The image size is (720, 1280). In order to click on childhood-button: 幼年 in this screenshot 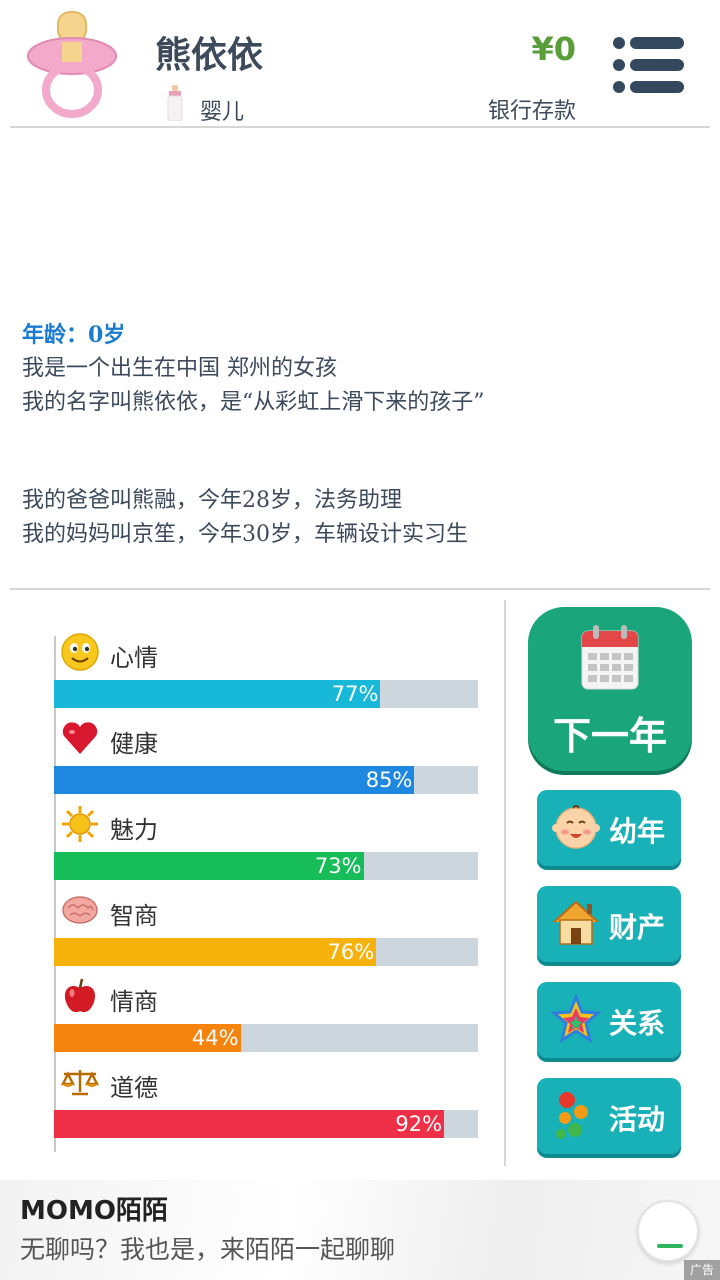, I will do `click(609, 828)`.